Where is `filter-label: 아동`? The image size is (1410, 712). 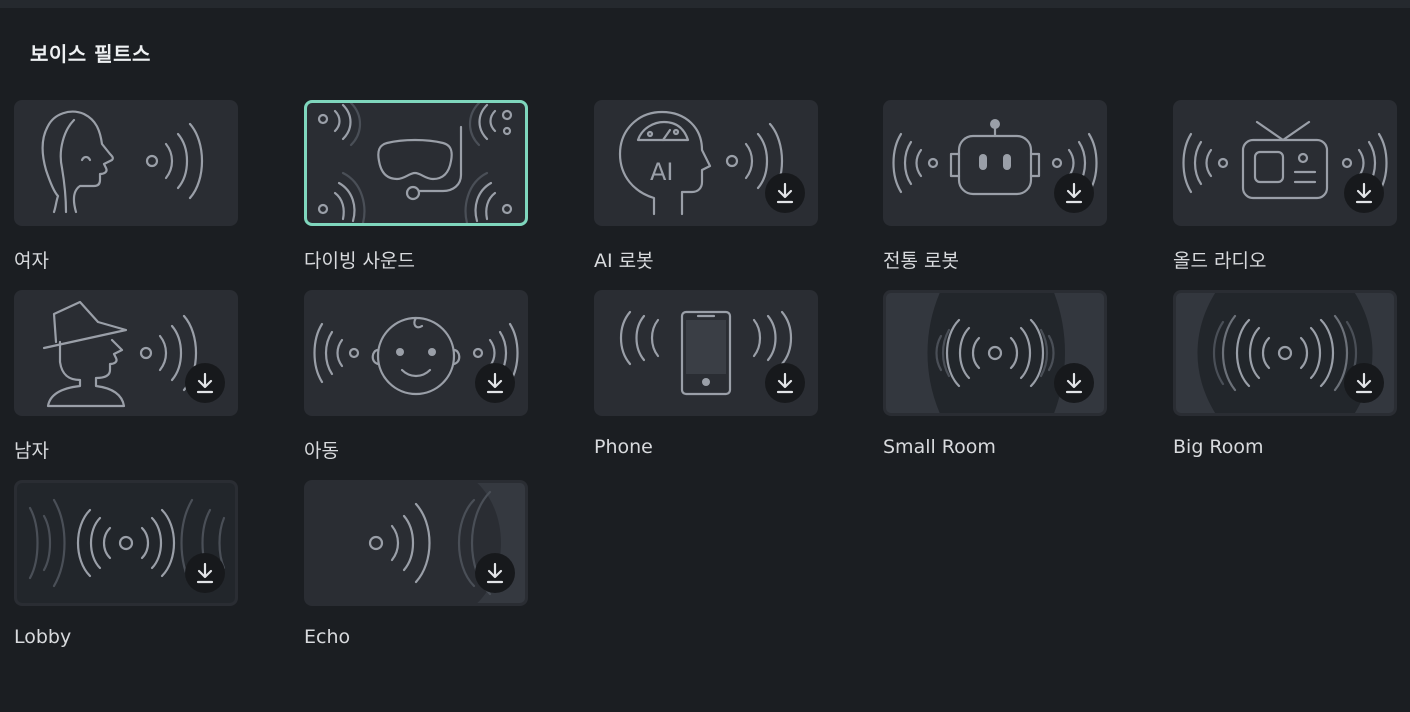
filter-label: 아동 is located at coordinates (321, 451).